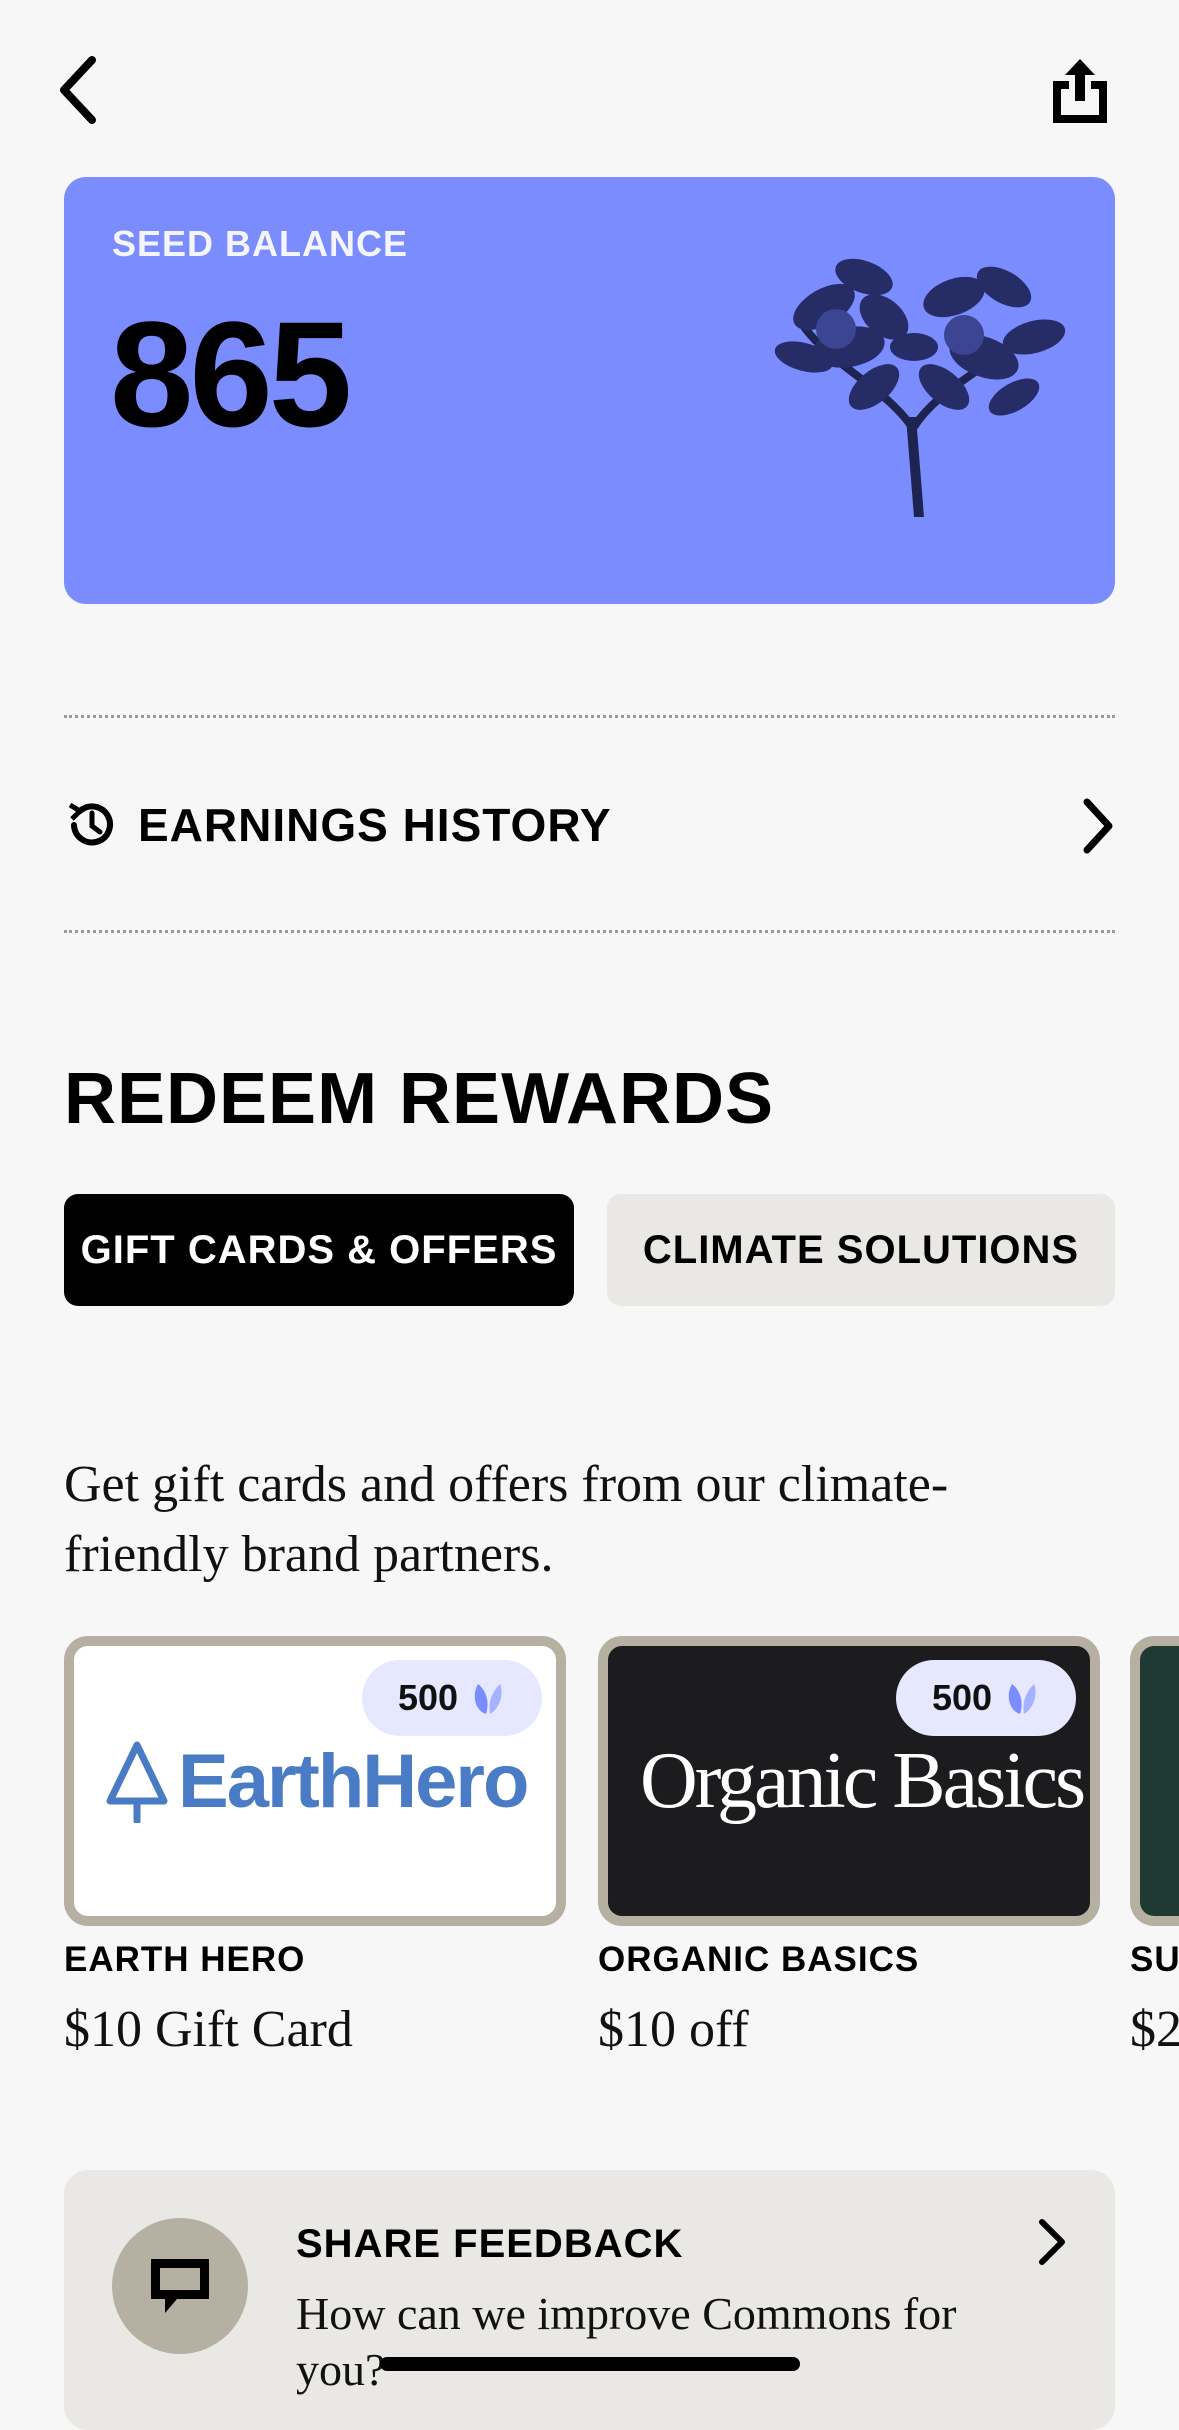 The image size is (1179, 2430). I want to click on offer-brand: ORGANIC BASICS, so click(759, 1959).